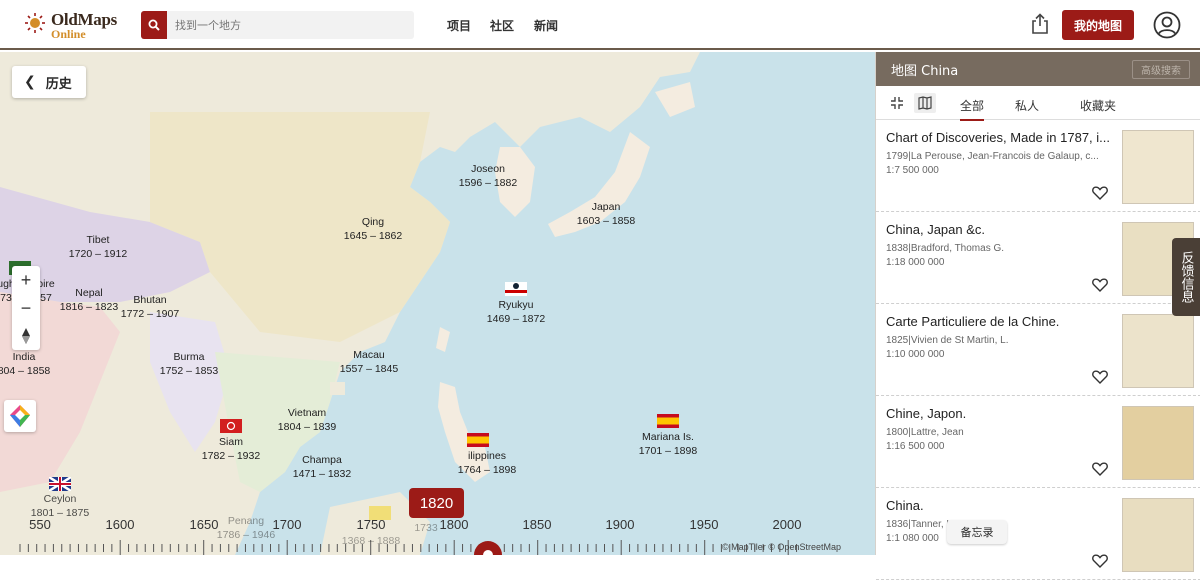  What do you see at coordinates (25, 364) in the screenshot?
I see `region-label-india: India 804 – 1858` at bounding box center [25, 364].